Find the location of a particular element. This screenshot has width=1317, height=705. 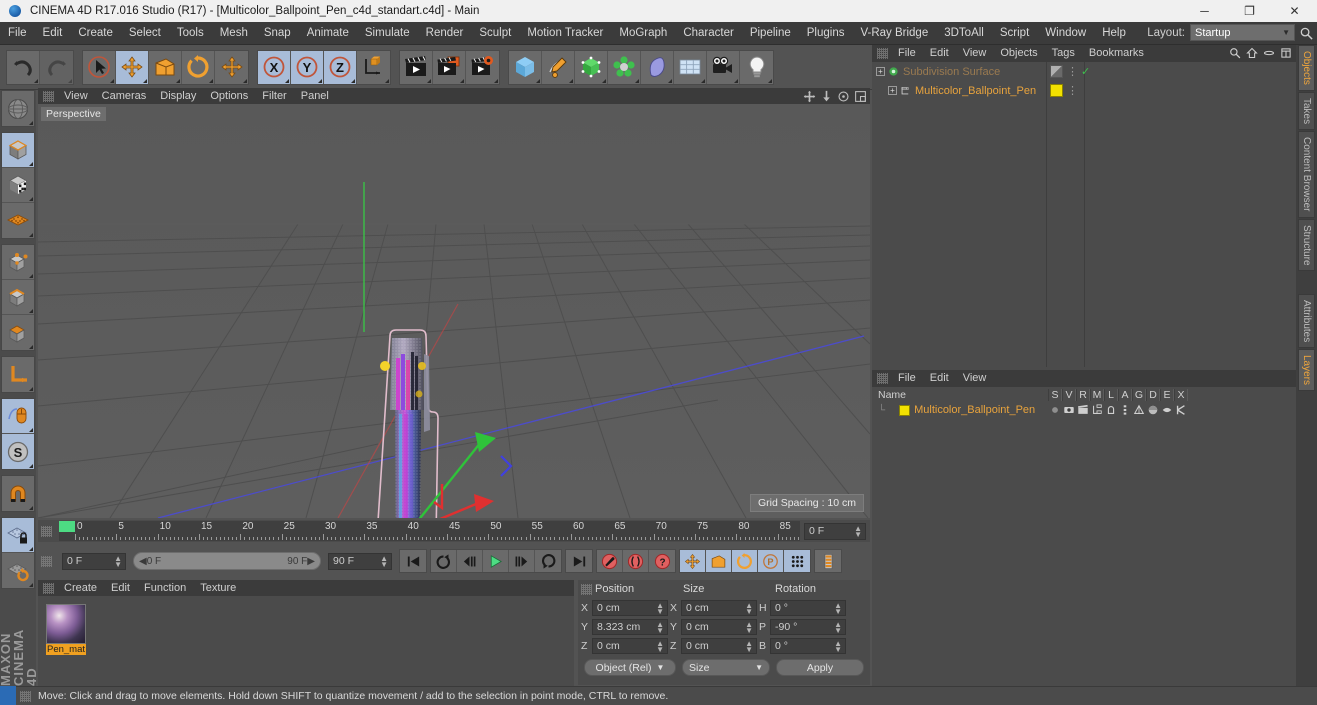

close-button: ✕ is located at coordinates (1294, 11).